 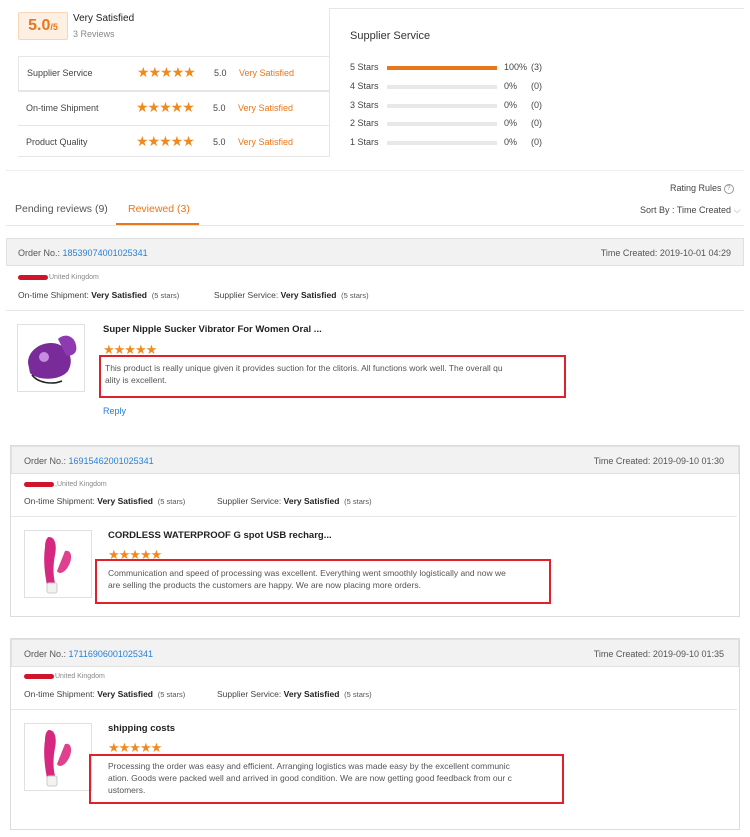 What do you see at coordinates (728, 188) in the screenshot?
I see `question-icon: ?` at bounding box center [728, 188].